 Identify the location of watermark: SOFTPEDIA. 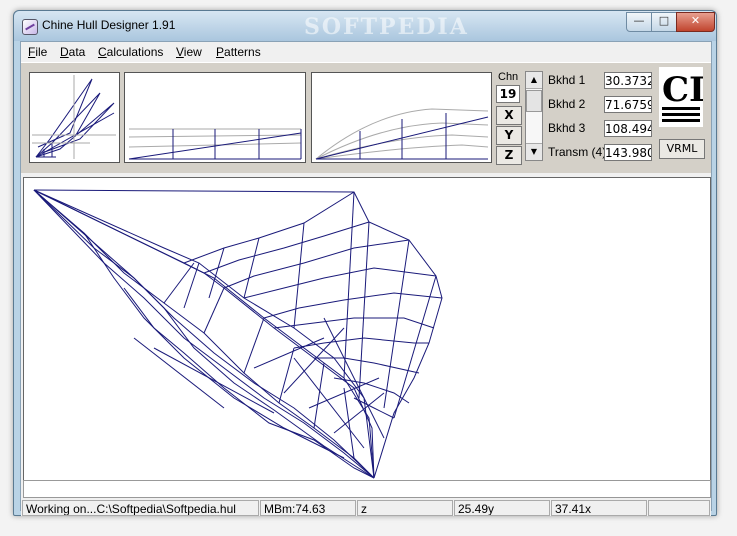
(386, 27).